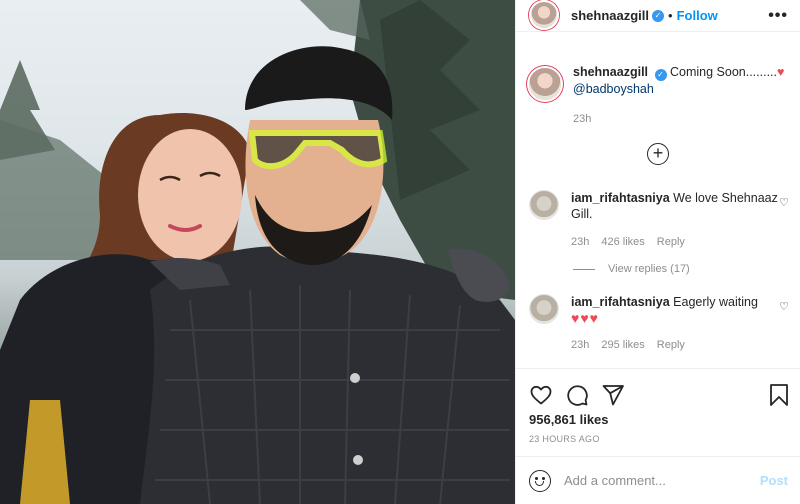 Image resolution: width=800 pixels, height=504 pixels. I want to click on red-heart-icon: ♥, so click(781, 72).